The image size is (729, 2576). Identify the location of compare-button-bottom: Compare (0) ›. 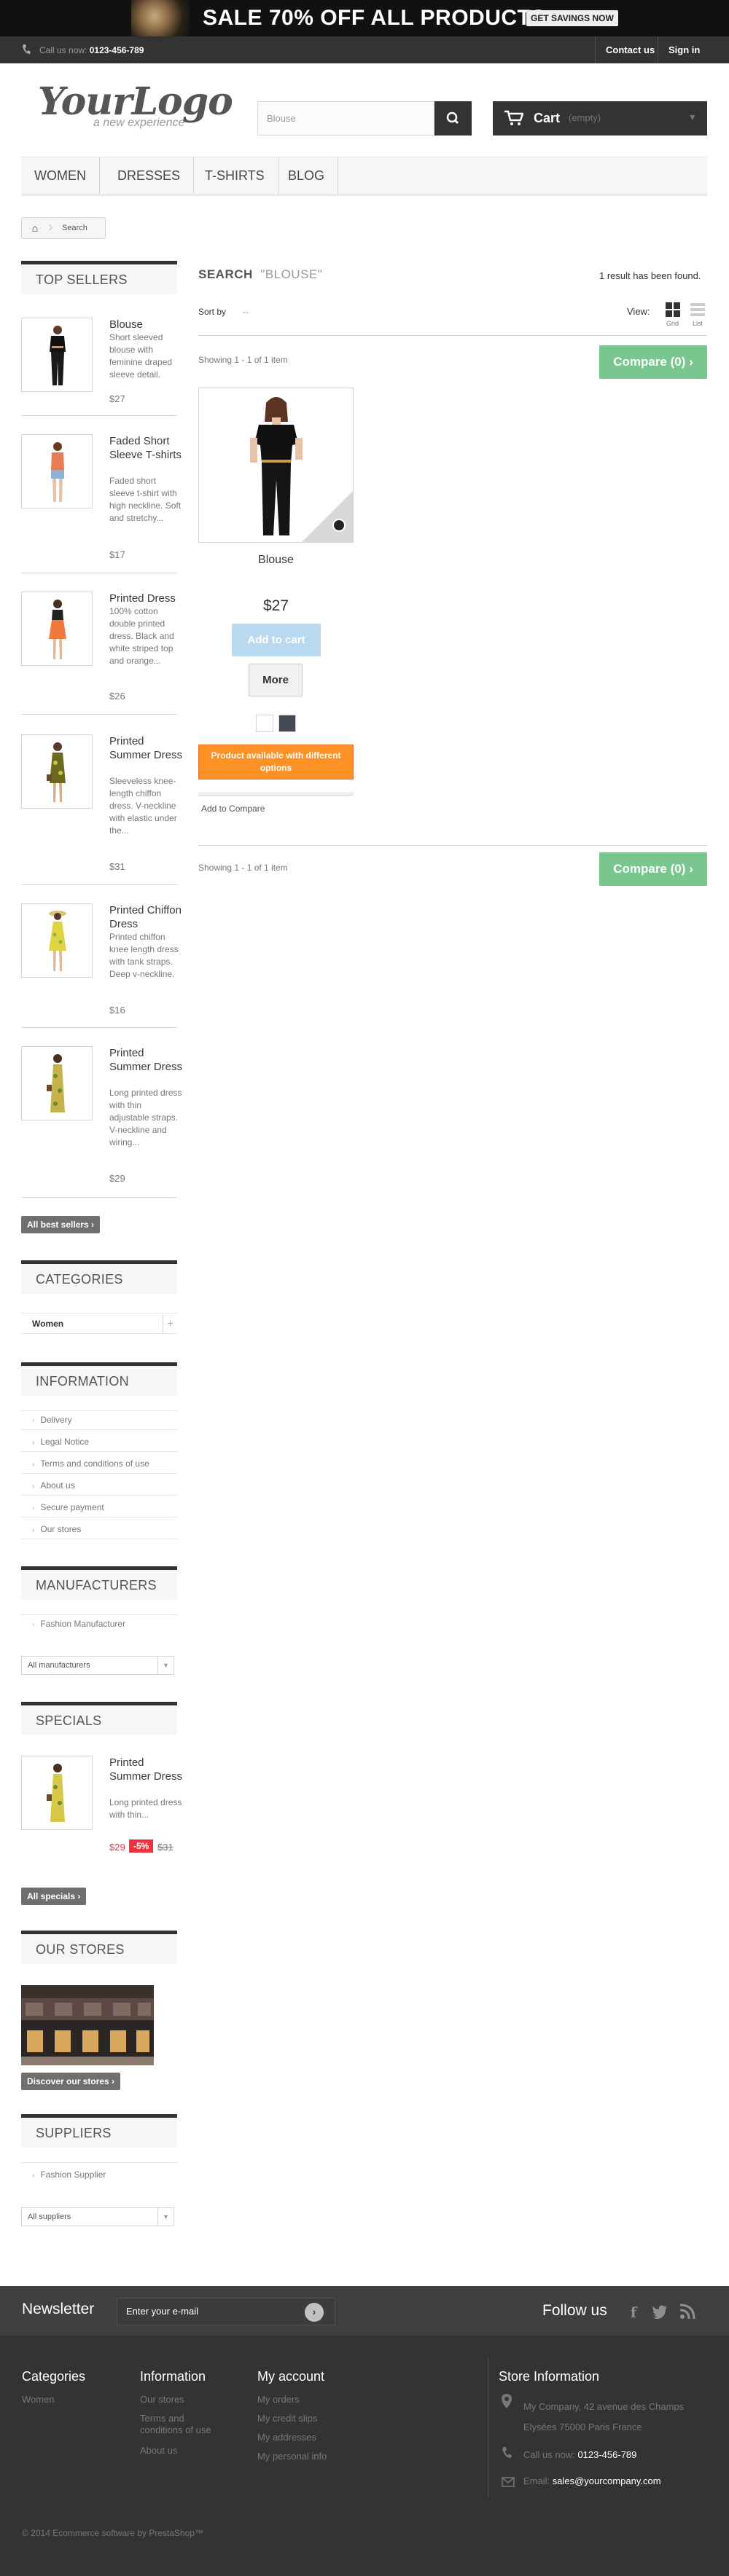
(653, 869).